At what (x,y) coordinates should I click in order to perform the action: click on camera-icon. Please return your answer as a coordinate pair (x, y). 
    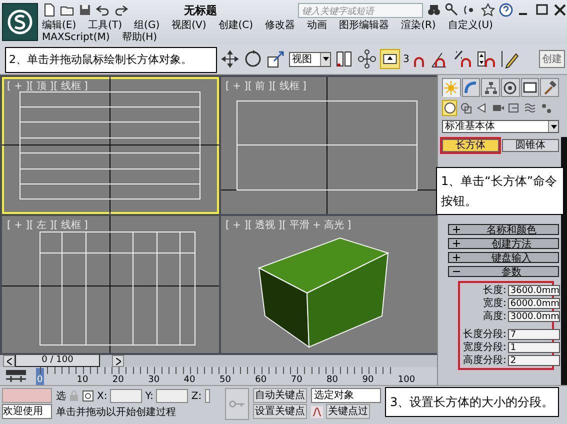
    Looking at the image, I should click on (498, 108).